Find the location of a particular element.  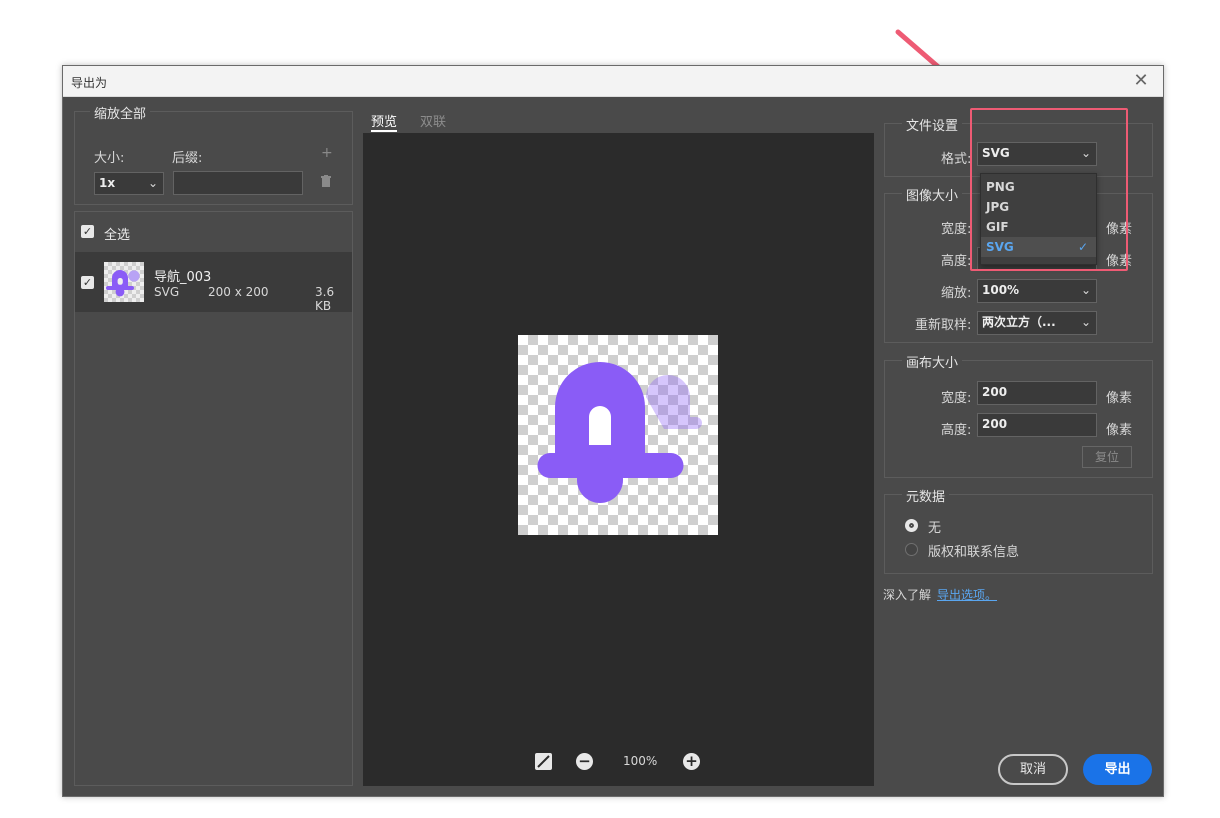

size-select: 1x ⌄ is located at coordinates (129, 183).